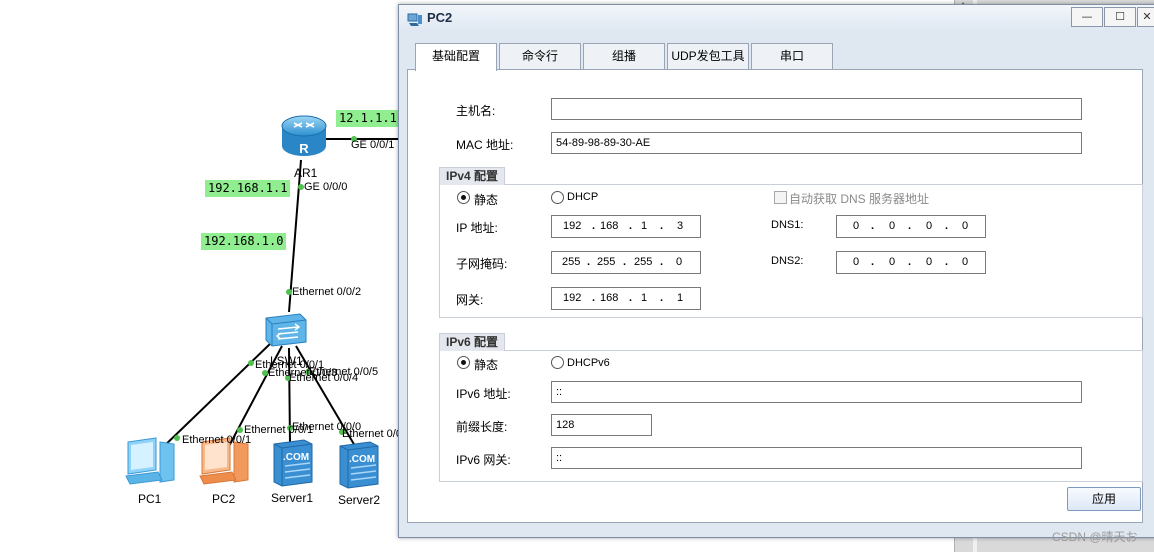  I want to click on ipv6-static-radio, so click(463, 362).